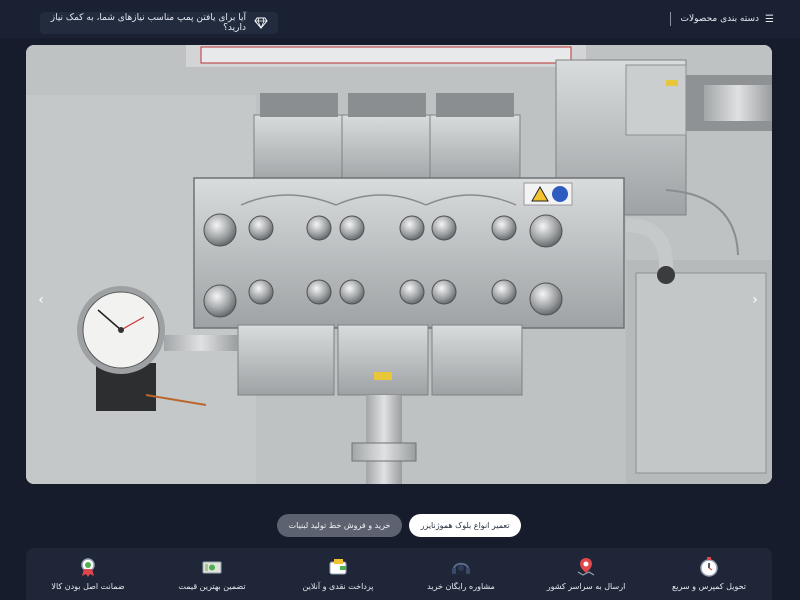 The width and height of the screenshot is (800, 600). I want to click on next-slide-button: ›, so click(755, 300).